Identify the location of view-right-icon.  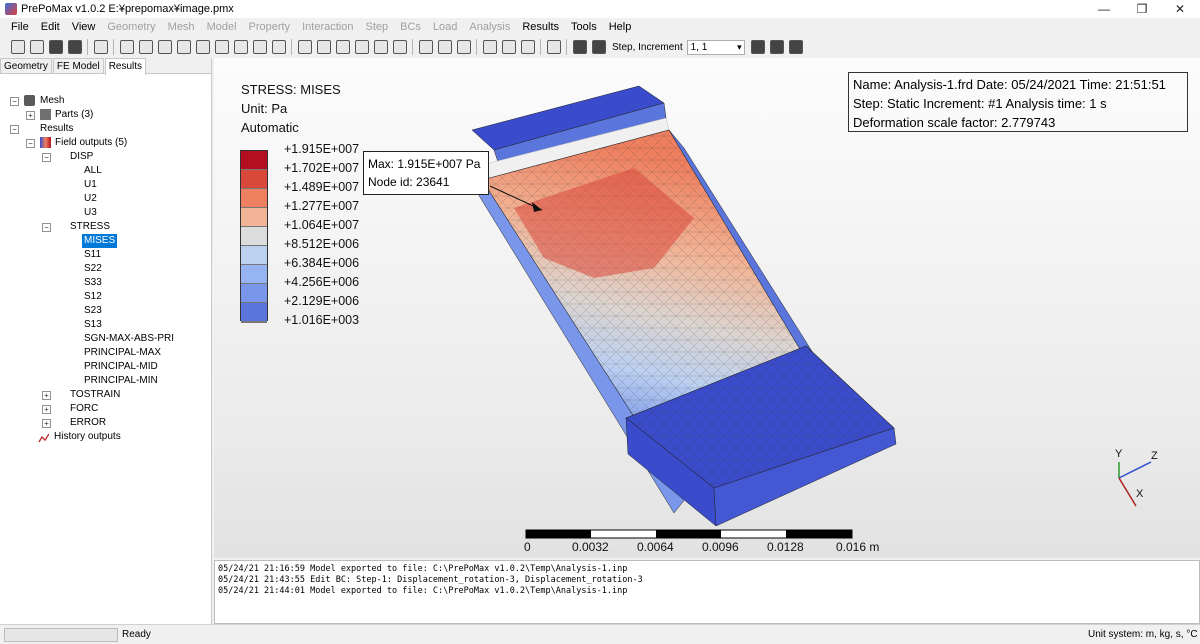
(221, 47).